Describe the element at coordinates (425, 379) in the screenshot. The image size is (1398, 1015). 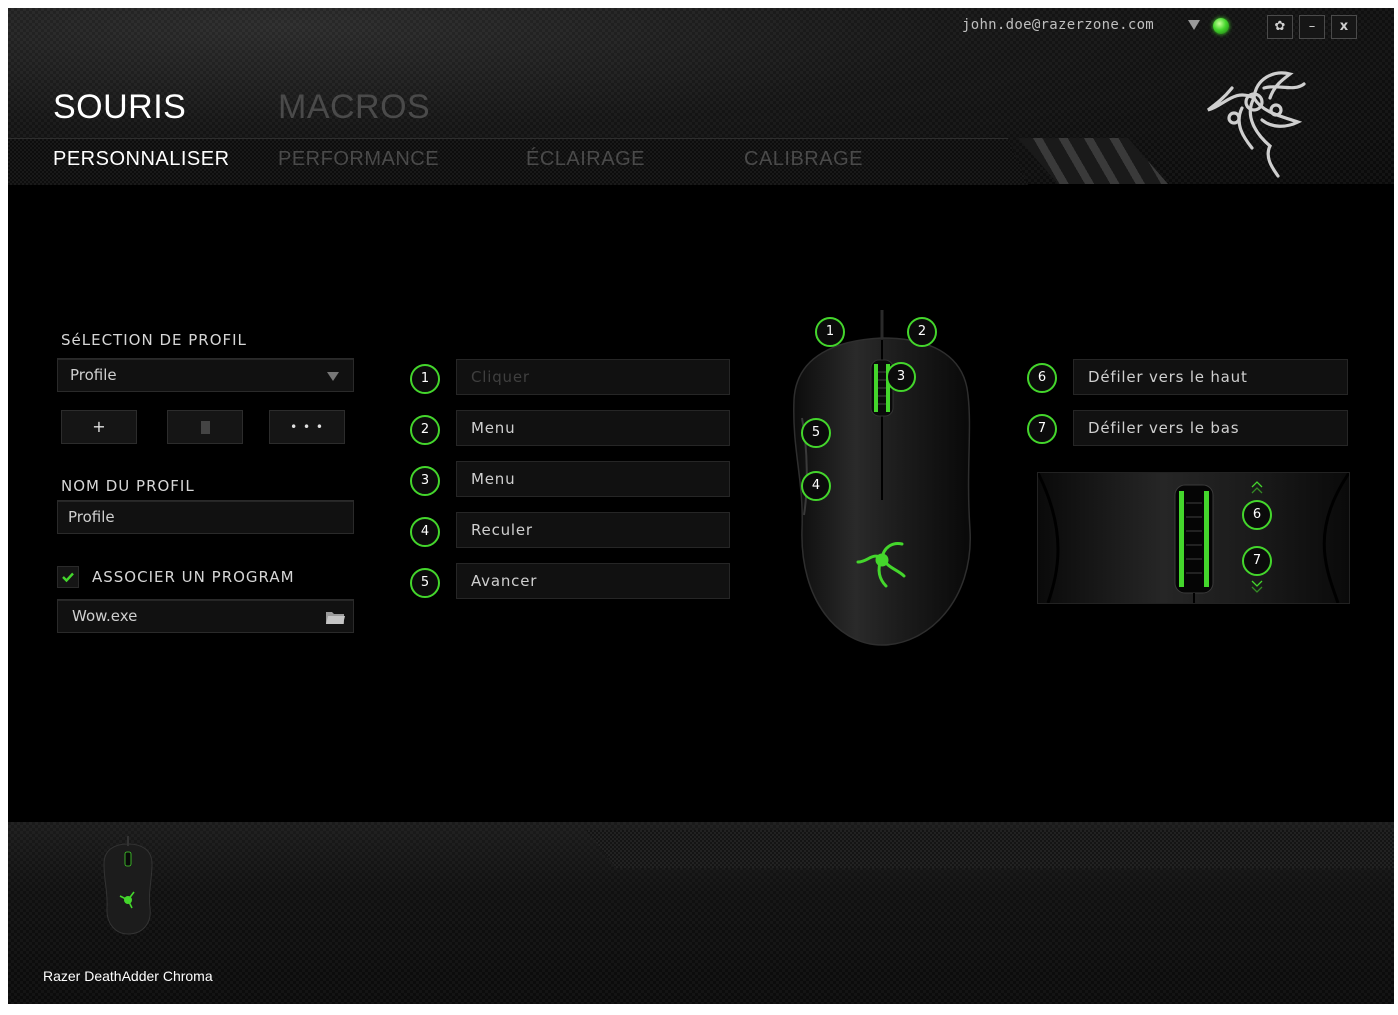
I see `button-number-1: 1` at that location.